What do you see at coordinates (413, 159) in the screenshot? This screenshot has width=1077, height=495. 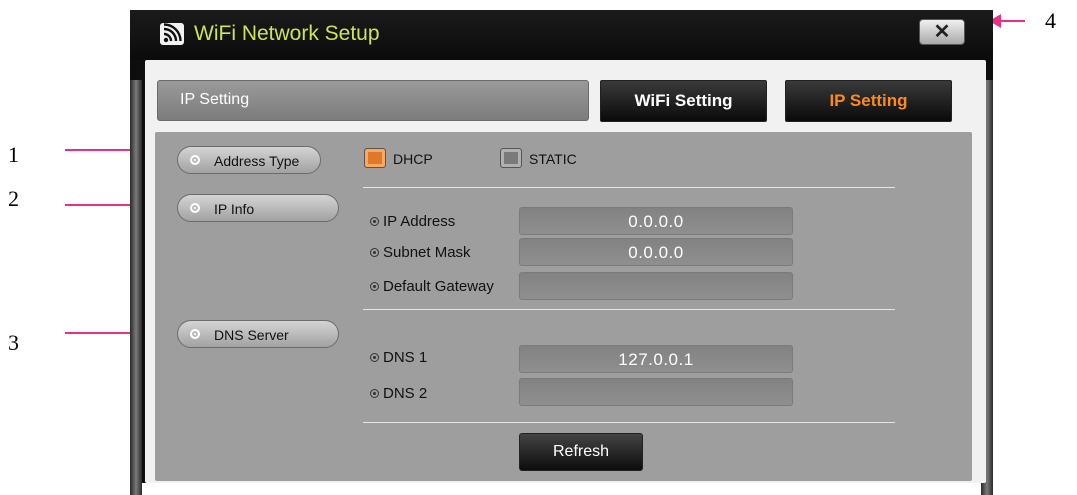 I see `dhcp-label: DHCP` at bounding box center [413, 159].